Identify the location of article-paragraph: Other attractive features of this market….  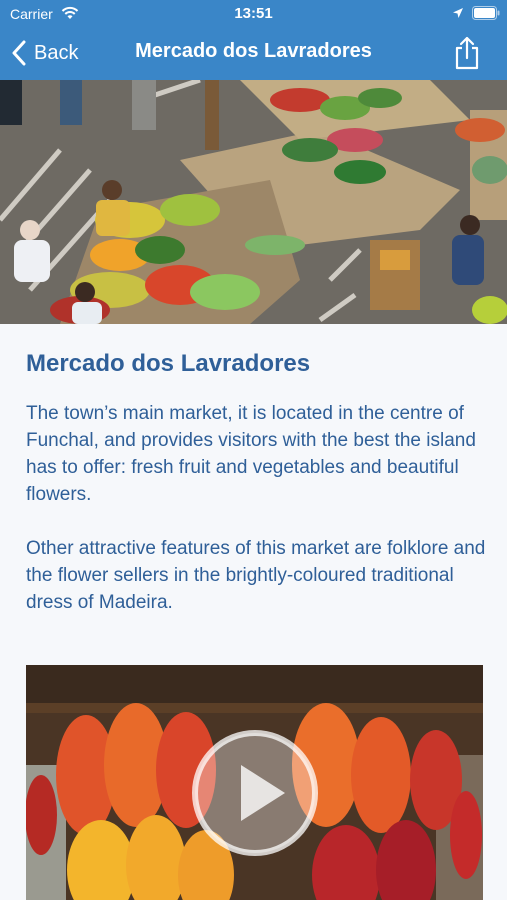
(256, 575).